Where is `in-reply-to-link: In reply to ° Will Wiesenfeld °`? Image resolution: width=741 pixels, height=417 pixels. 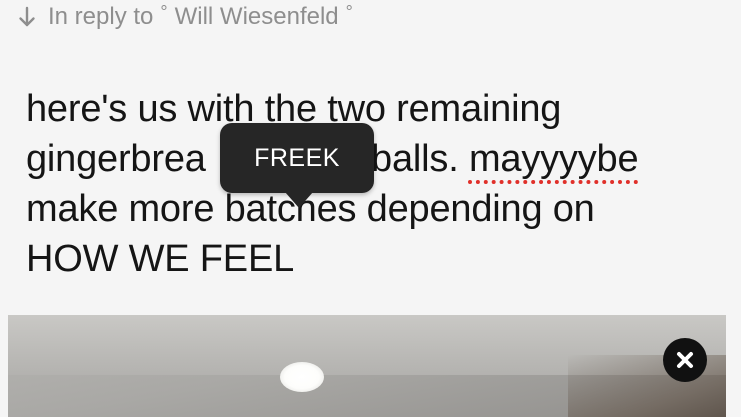
in-reply-to-link: In reply to ° Will Wiesenfeld ° is located at coordinates (189, 17).